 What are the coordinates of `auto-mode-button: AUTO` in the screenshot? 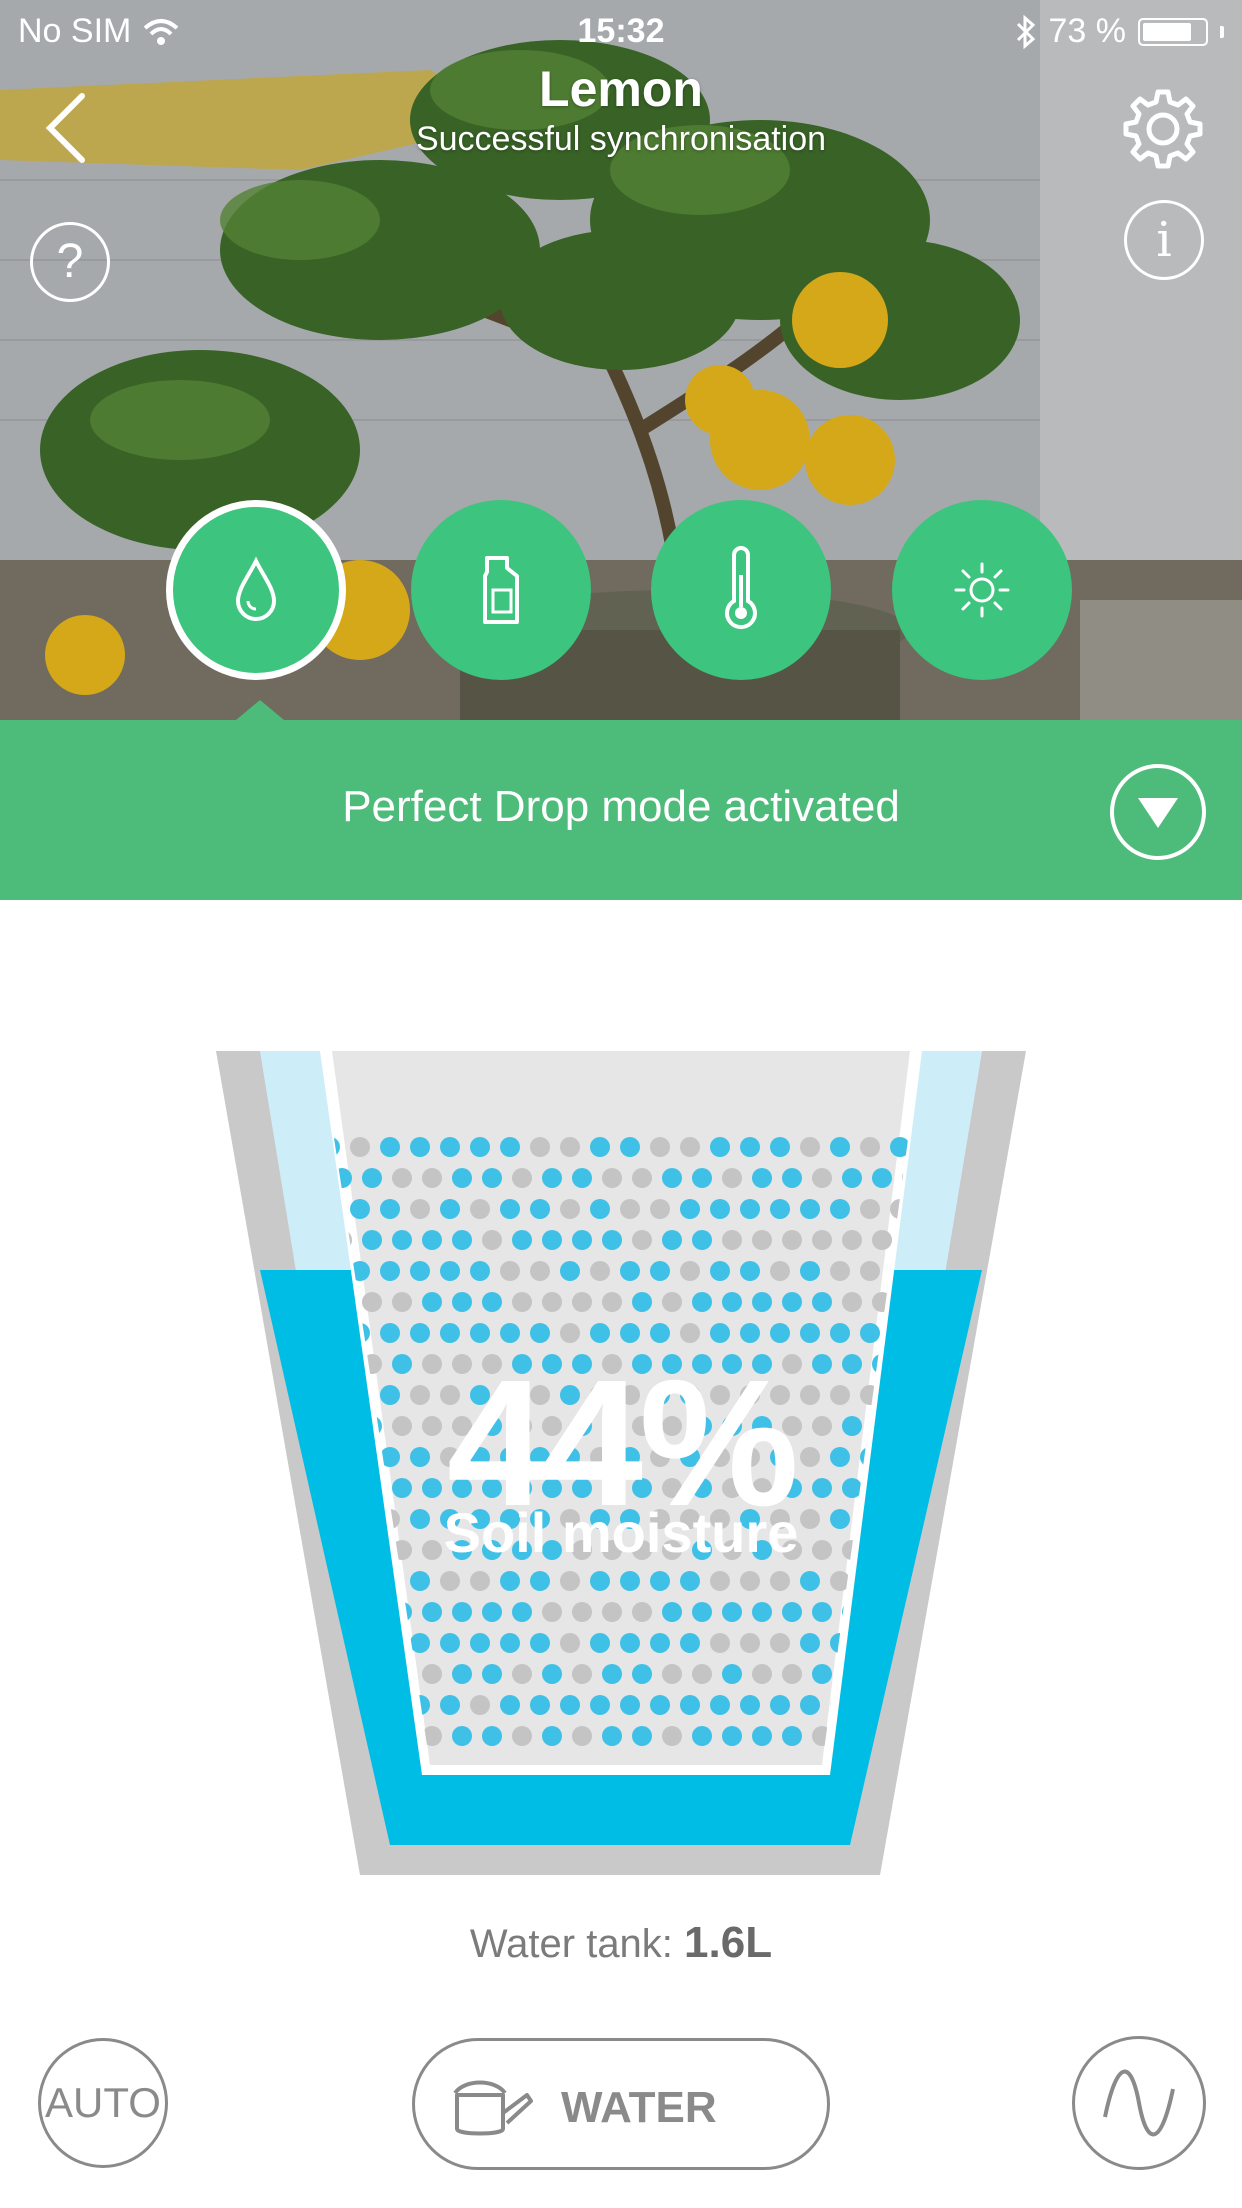 It's located at (103, 2103).